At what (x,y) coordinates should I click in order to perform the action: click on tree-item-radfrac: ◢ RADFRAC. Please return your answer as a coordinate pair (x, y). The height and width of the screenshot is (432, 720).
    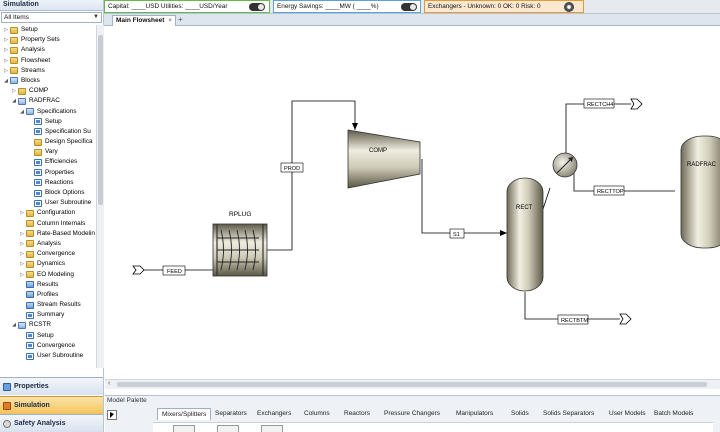
    Looking at the image, I should click on (48, 101).